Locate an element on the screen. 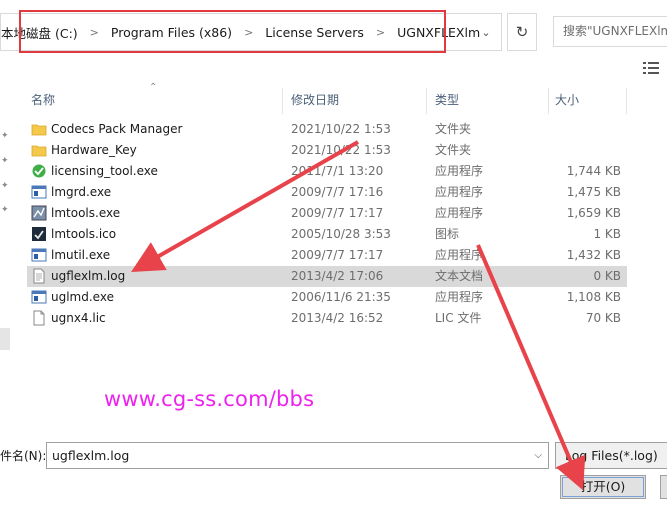 The image size is (667, 511). file-row: uglmd.exe 2006/11/6 21:35 应用程序 1,108 KB is located at coordinates (327, 297).